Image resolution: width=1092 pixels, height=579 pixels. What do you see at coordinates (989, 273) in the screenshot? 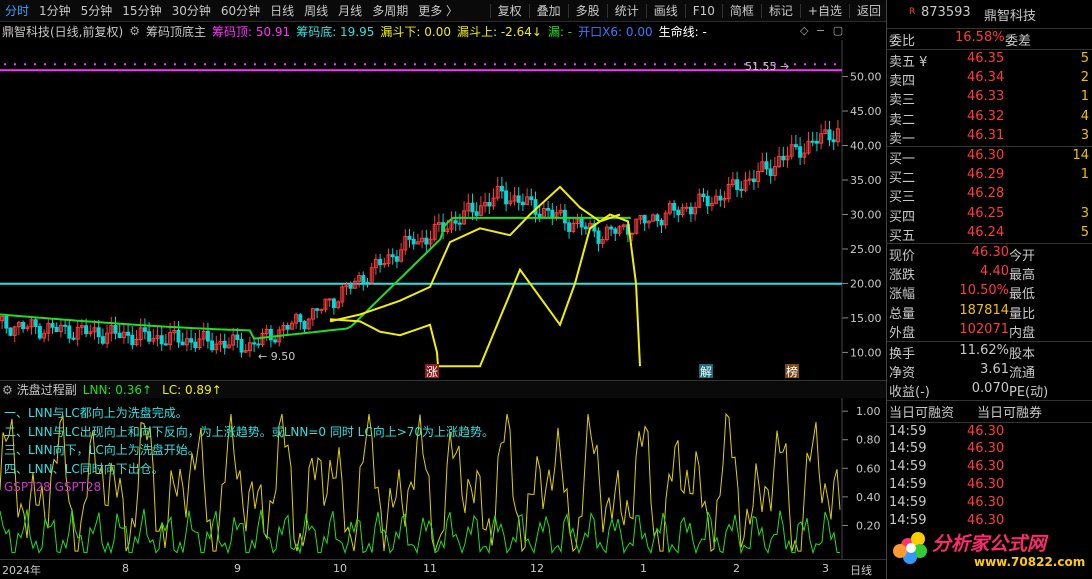
I see `quote-row: 涨跌 4.40 最高` at bounding box center [989, 273].